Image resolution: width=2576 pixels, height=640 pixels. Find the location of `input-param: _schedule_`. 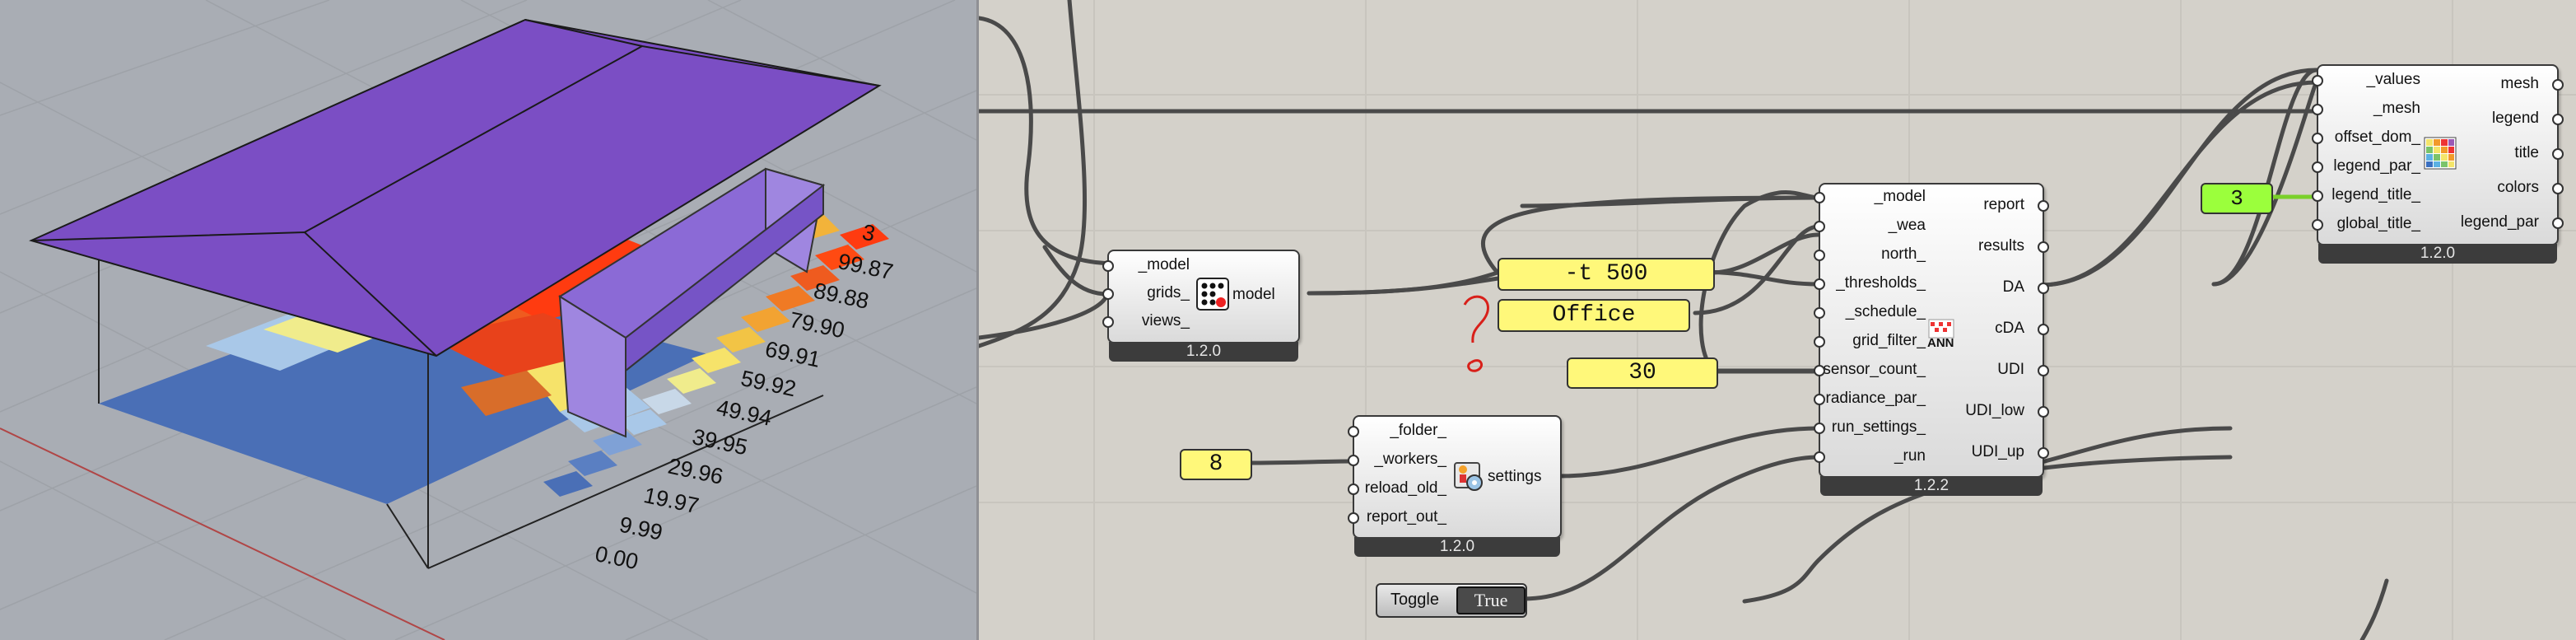

input-param: _schedule_ is located at coordinates (1873, 312).